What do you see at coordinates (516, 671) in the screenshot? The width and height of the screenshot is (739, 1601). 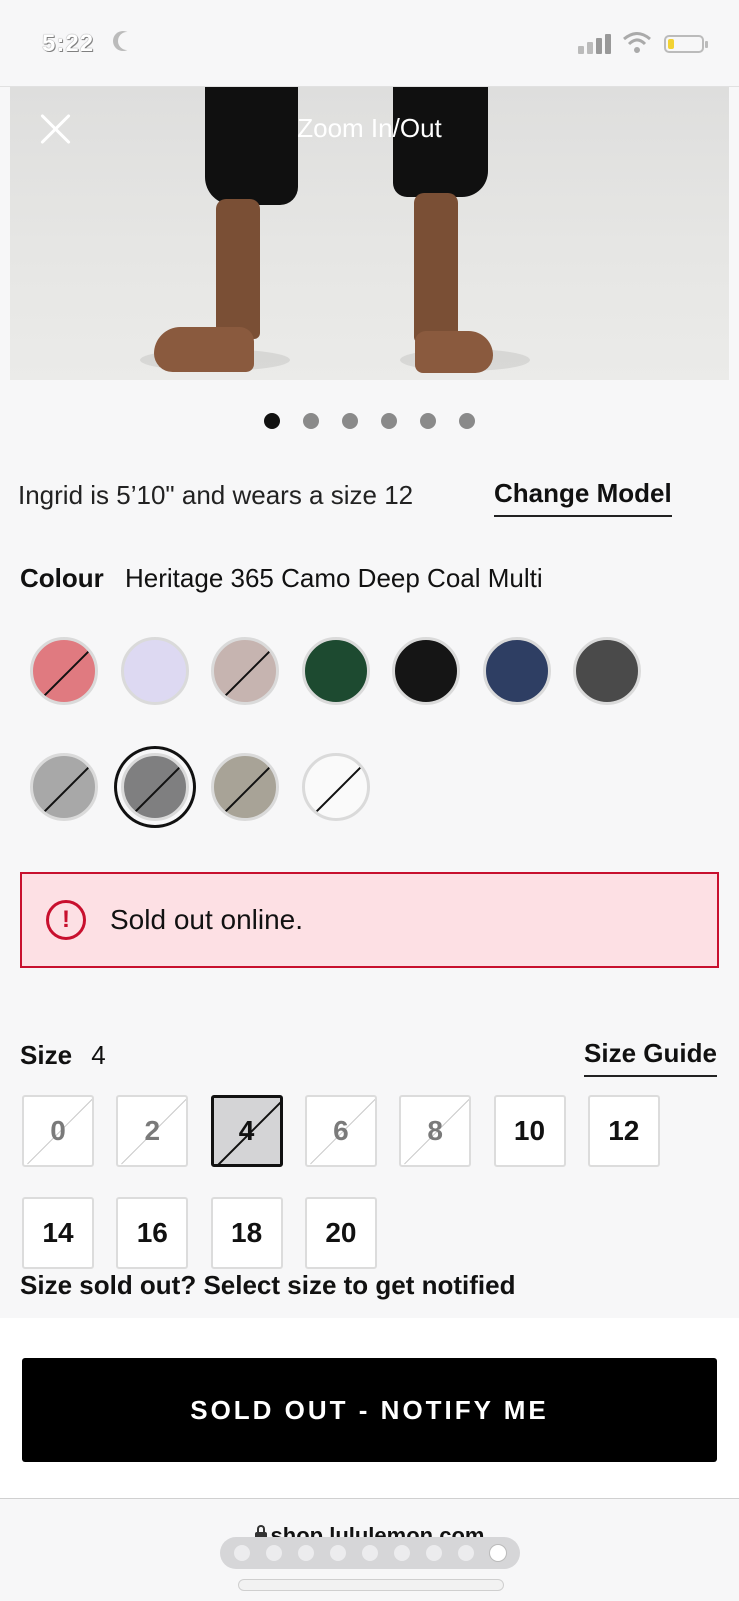 I see `colour-swatch-navy` at bounding box center [516, 671].